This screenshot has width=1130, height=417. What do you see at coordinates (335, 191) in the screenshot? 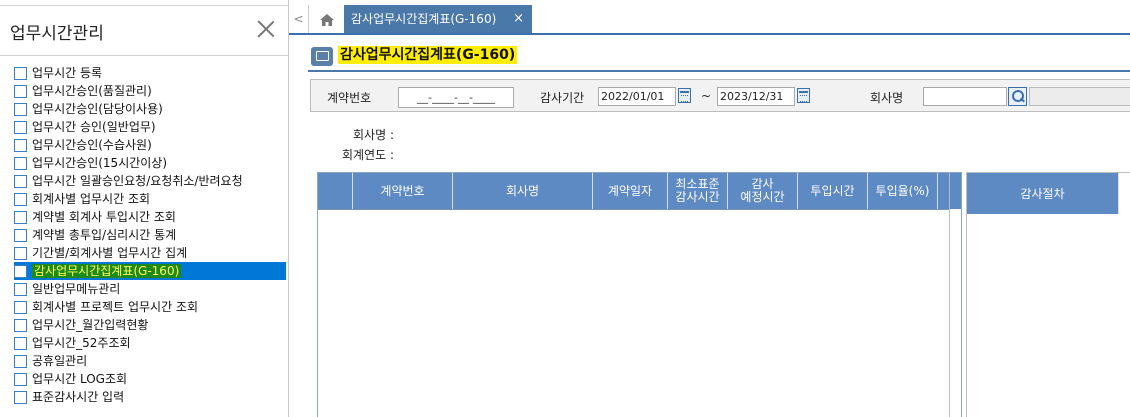
I see `grid-column-header` at bounding box center [335, 191].